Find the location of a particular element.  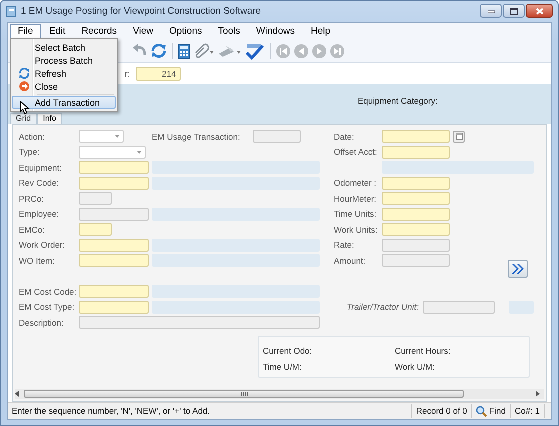

field-label: EMCo: is located at coordinates (32, 229).